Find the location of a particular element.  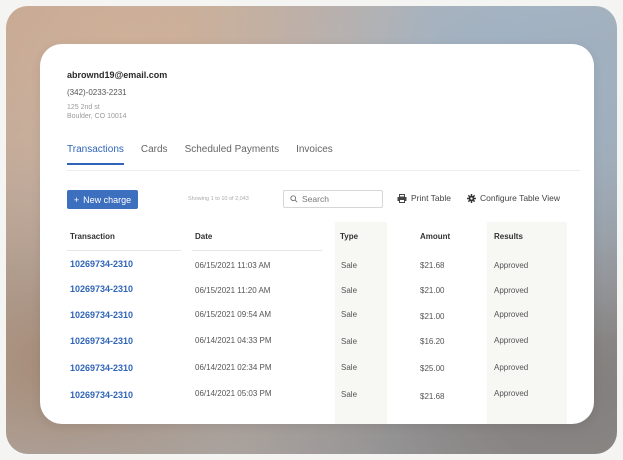

date-cell: 06/14/2021 05:03 PM is located at coordinates (233, 393).